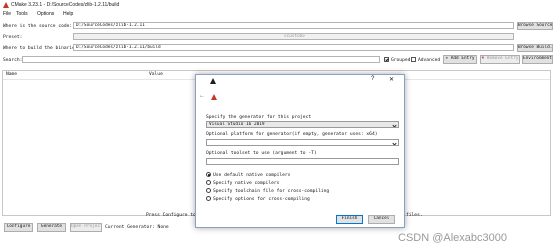  Describe the element at coordinates (252, 175) in the screenshot. I see `option-default-compilers: Use default native compilers` at that location.